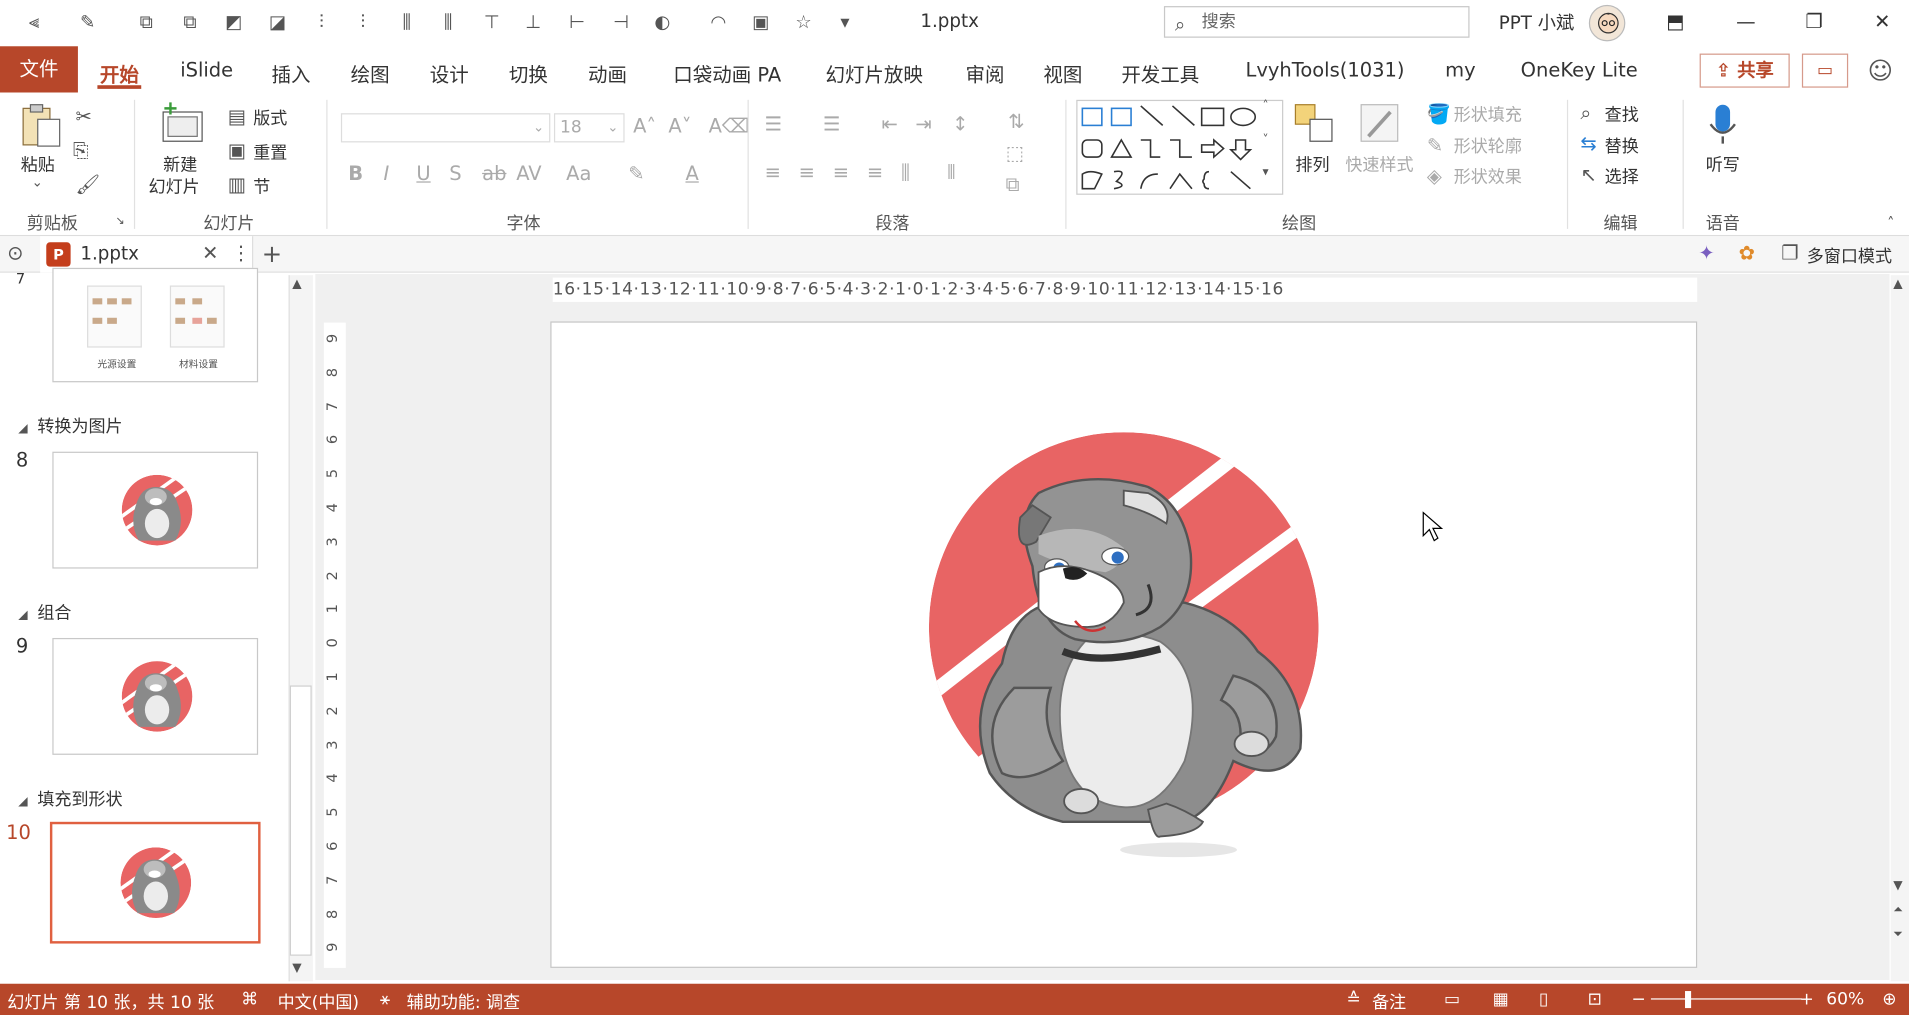  What do you see at coordinates (81, 151) in the screenshot?
I see `copy-icon: ⎘` at bounding box center [81, 151].